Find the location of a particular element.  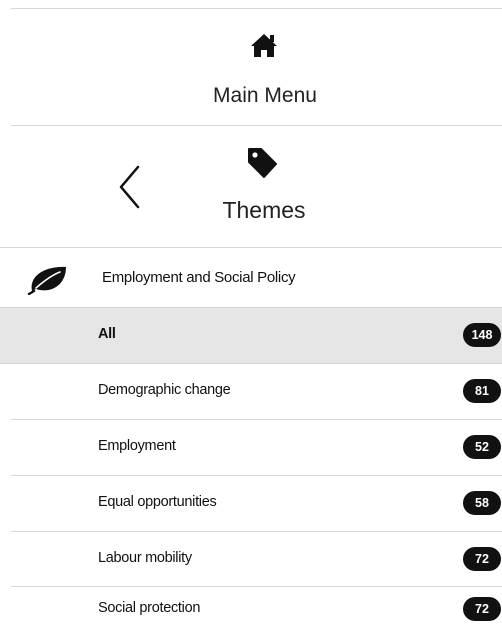

item-label: Equal opportunities is located at coordinates (157, 502).